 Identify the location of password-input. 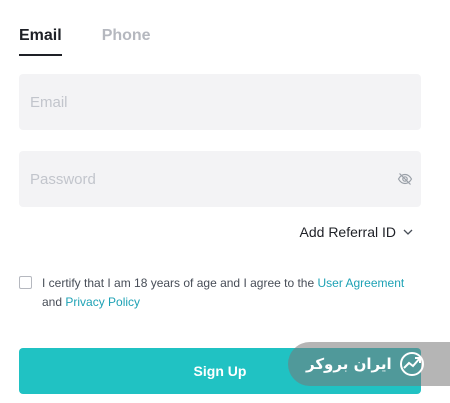
(220, 179).